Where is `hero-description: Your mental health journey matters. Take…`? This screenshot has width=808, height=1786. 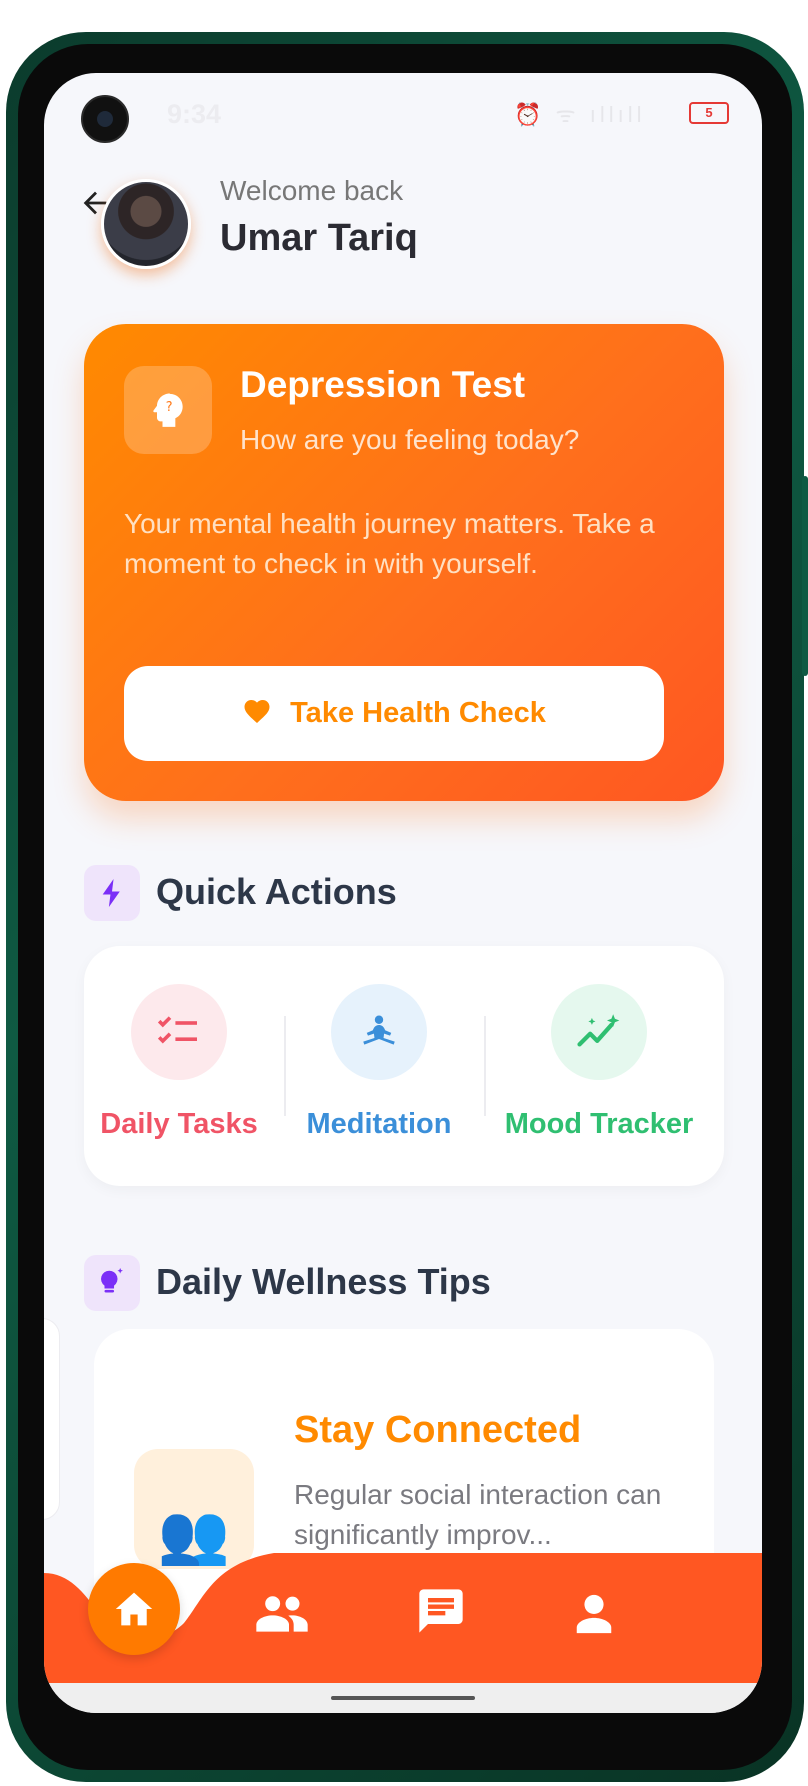
hero-description: Your mental health journey matters. Take… is located at coordinates (389, 543).